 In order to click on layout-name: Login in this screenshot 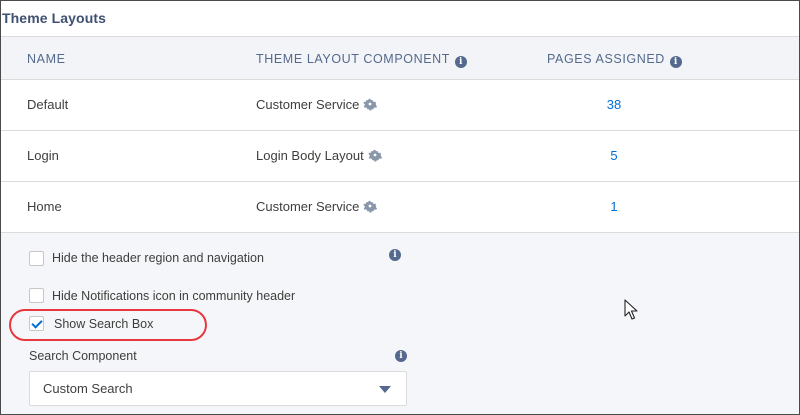, I will do `click(43, 155)`.